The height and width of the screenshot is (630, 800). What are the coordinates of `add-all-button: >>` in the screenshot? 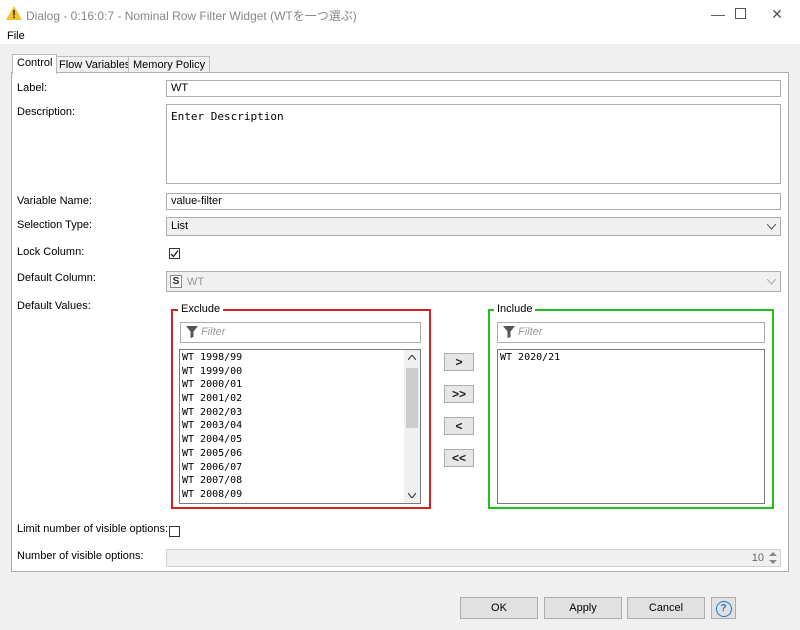 It's located at (459, 394).